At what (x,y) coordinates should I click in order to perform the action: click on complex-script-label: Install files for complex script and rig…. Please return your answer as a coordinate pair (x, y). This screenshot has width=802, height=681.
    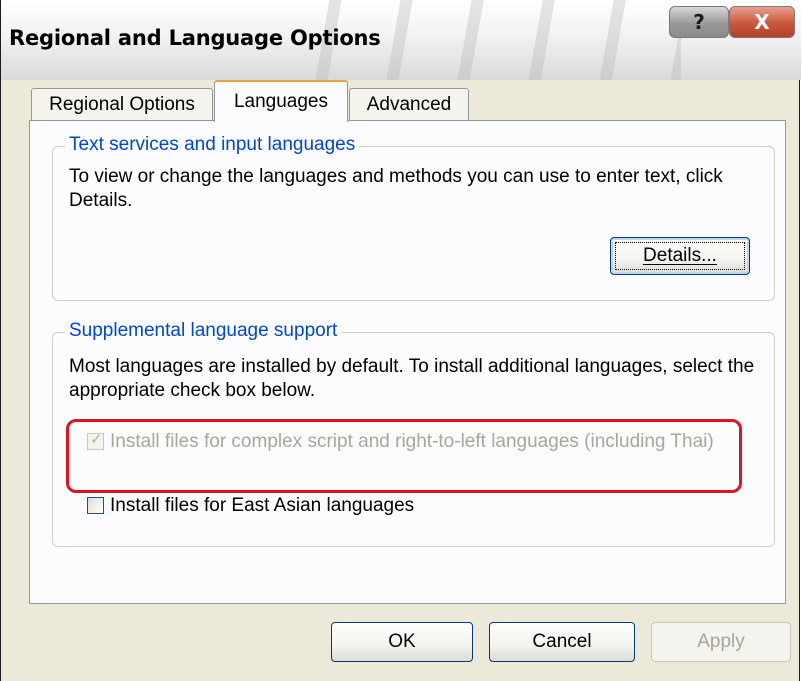
    Looking at the image, I should click on (412, 441).